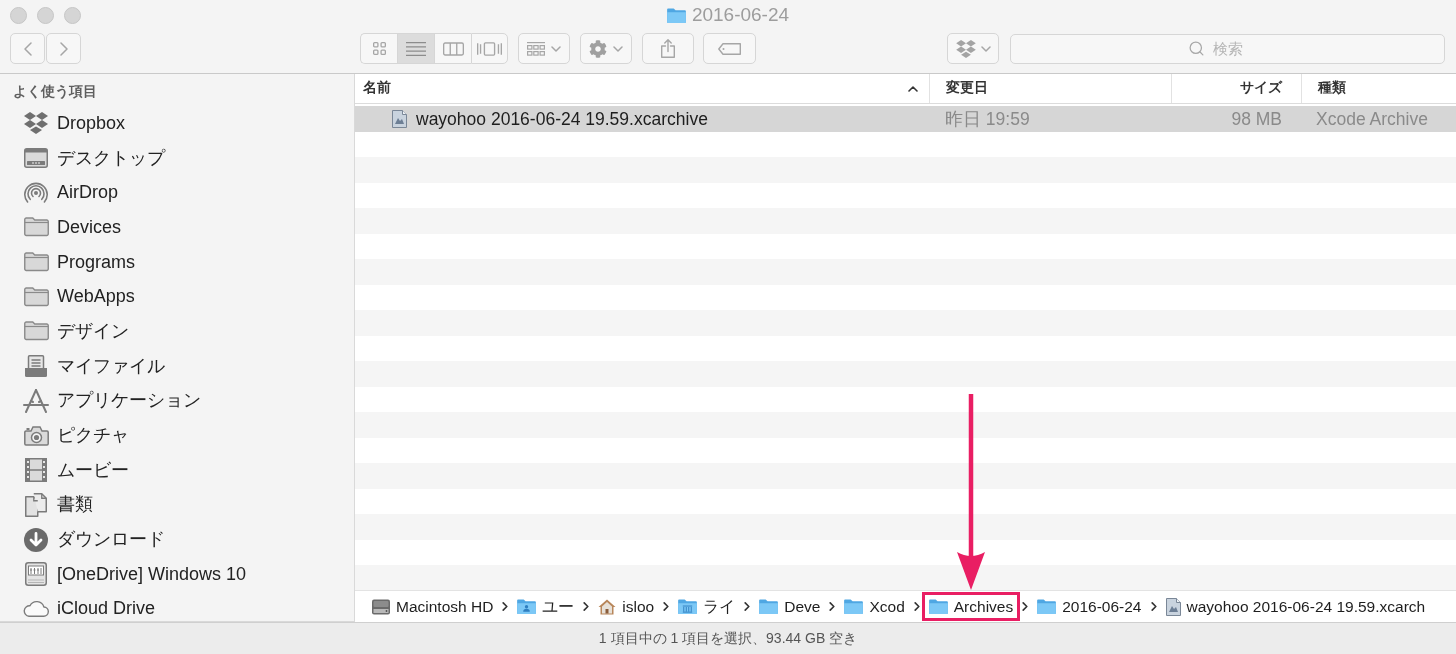  I want to click on film-strip-icon, so click(36, 470).